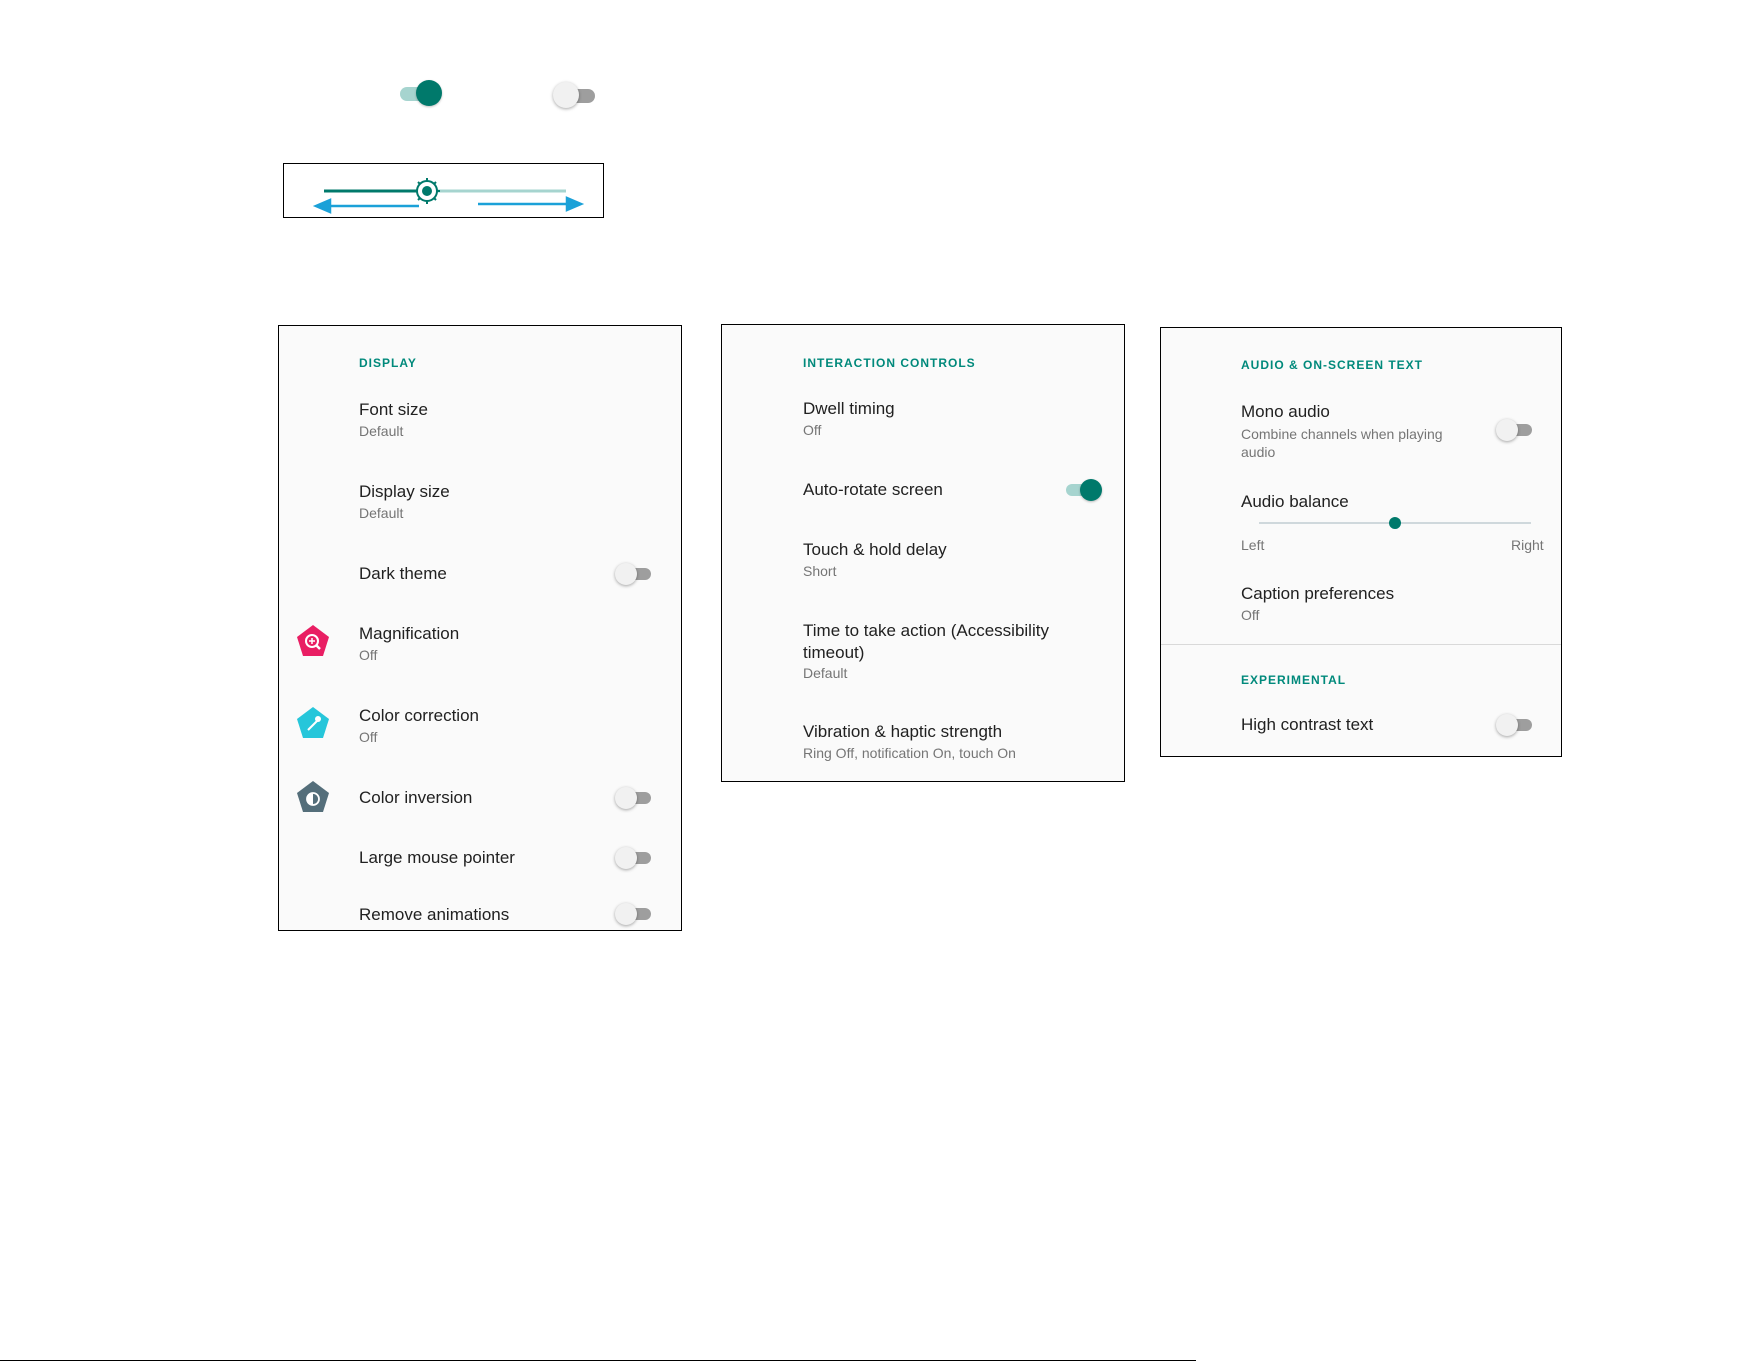  I want to click on item-subtitle: Combine channels when playing audio, so click(1342, 443).